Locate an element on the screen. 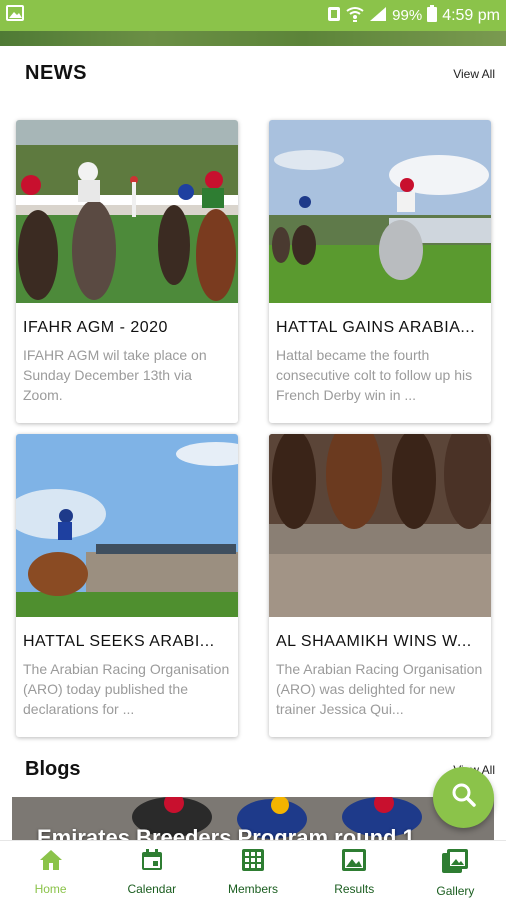  wifi-icon is located at coordinates (355, 16).